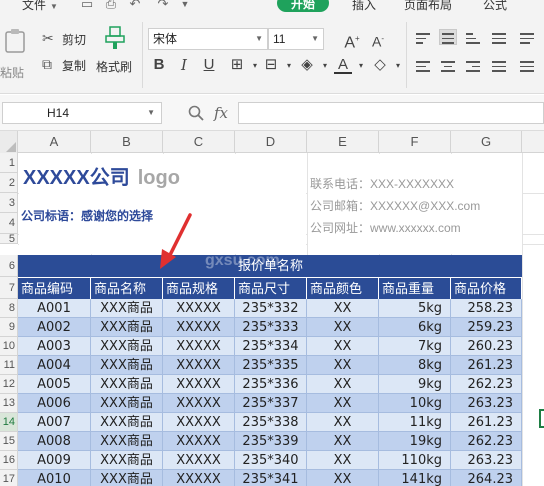  What do you see at coordinates (448, 37) in the screenshot?
I see `align-middle-icon` at bounding box center [448, 37].